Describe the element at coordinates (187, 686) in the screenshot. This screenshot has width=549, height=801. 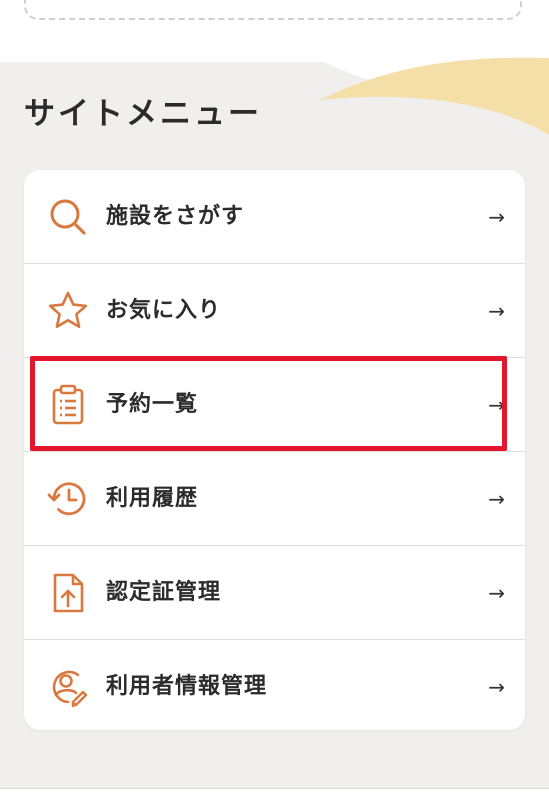
I see `menu-item-label: 利用者情報管理` at that location.